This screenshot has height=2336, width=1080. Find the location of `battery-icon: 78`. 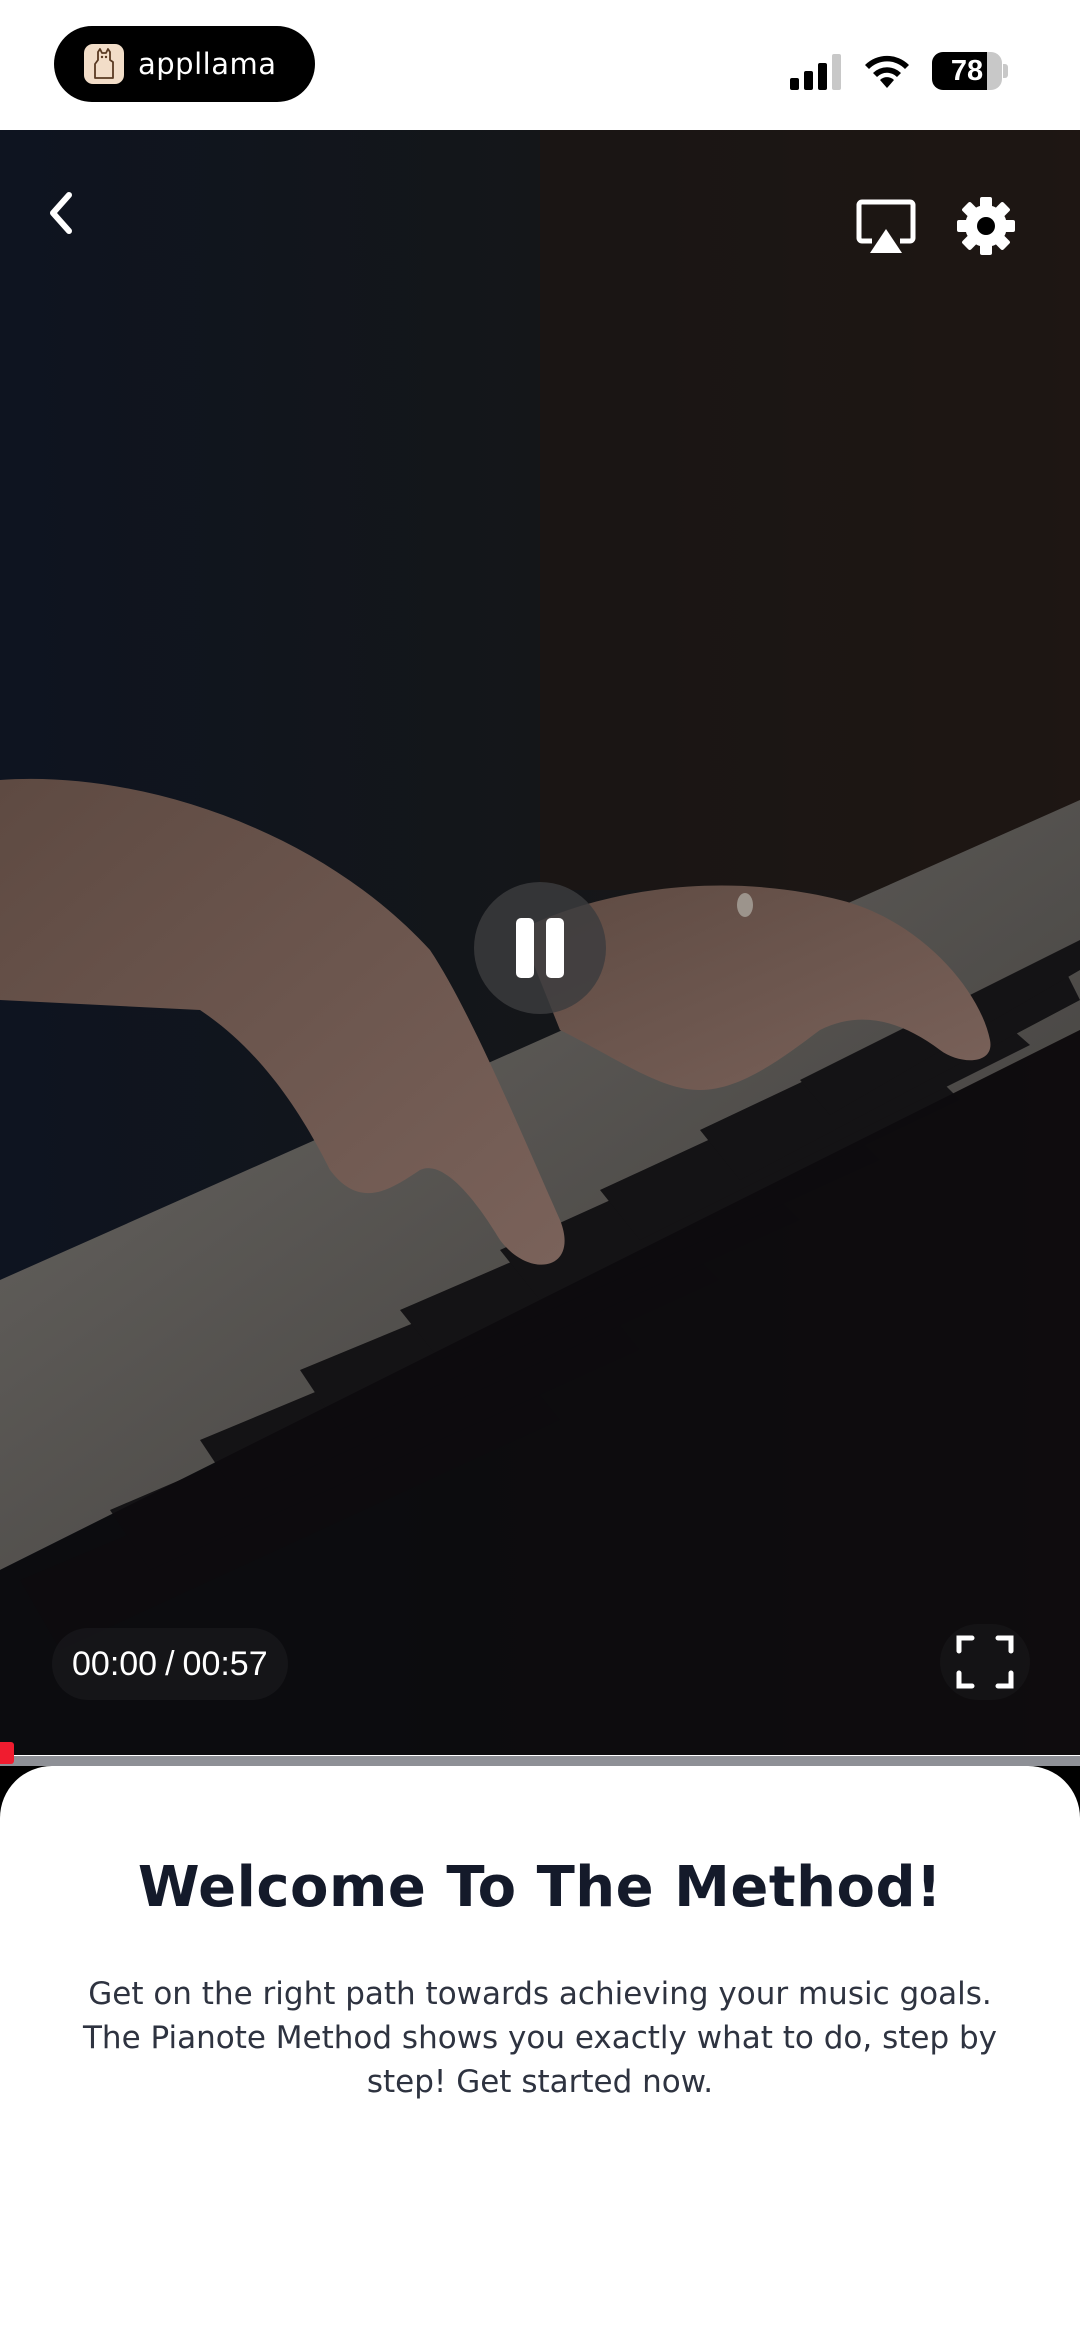

battery-icon: 78 is located at coordinates (970, 71).